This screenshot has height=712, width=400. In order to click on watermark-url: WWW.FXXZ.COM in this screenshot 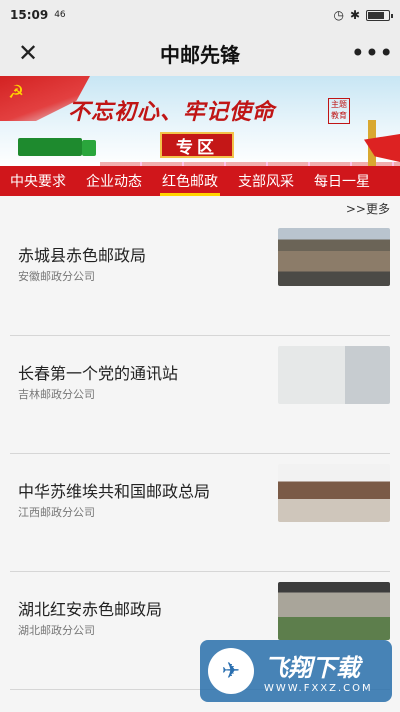, I will do `click(318, 688)`.